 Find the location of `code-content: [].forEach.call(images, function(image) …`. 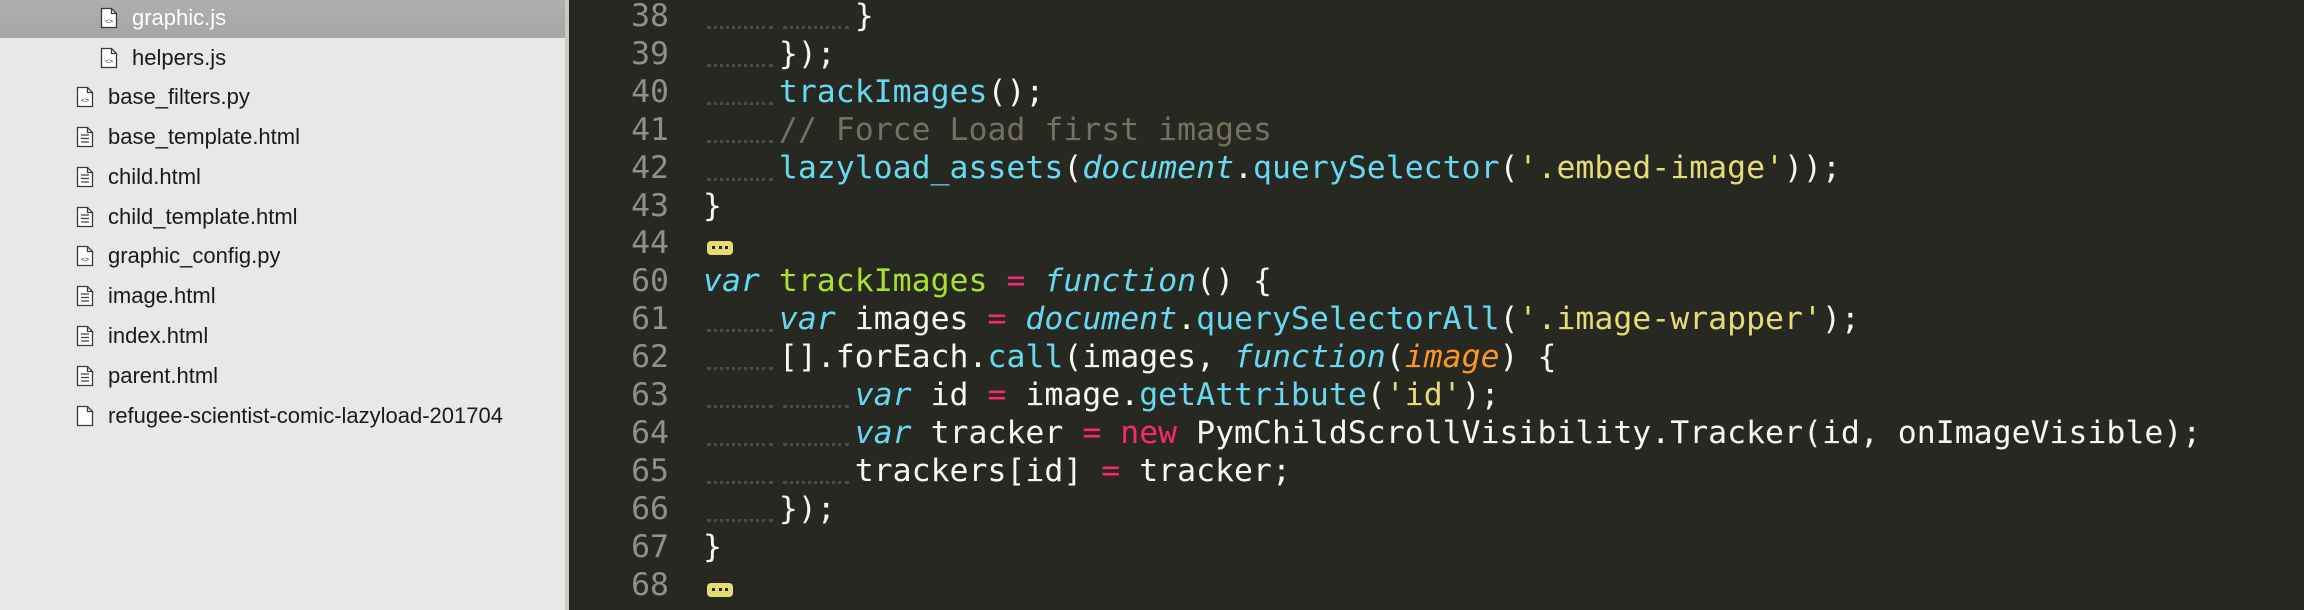

code-content: [].forEach.call(images, function(image) … is located at coordinates (1129, 357).